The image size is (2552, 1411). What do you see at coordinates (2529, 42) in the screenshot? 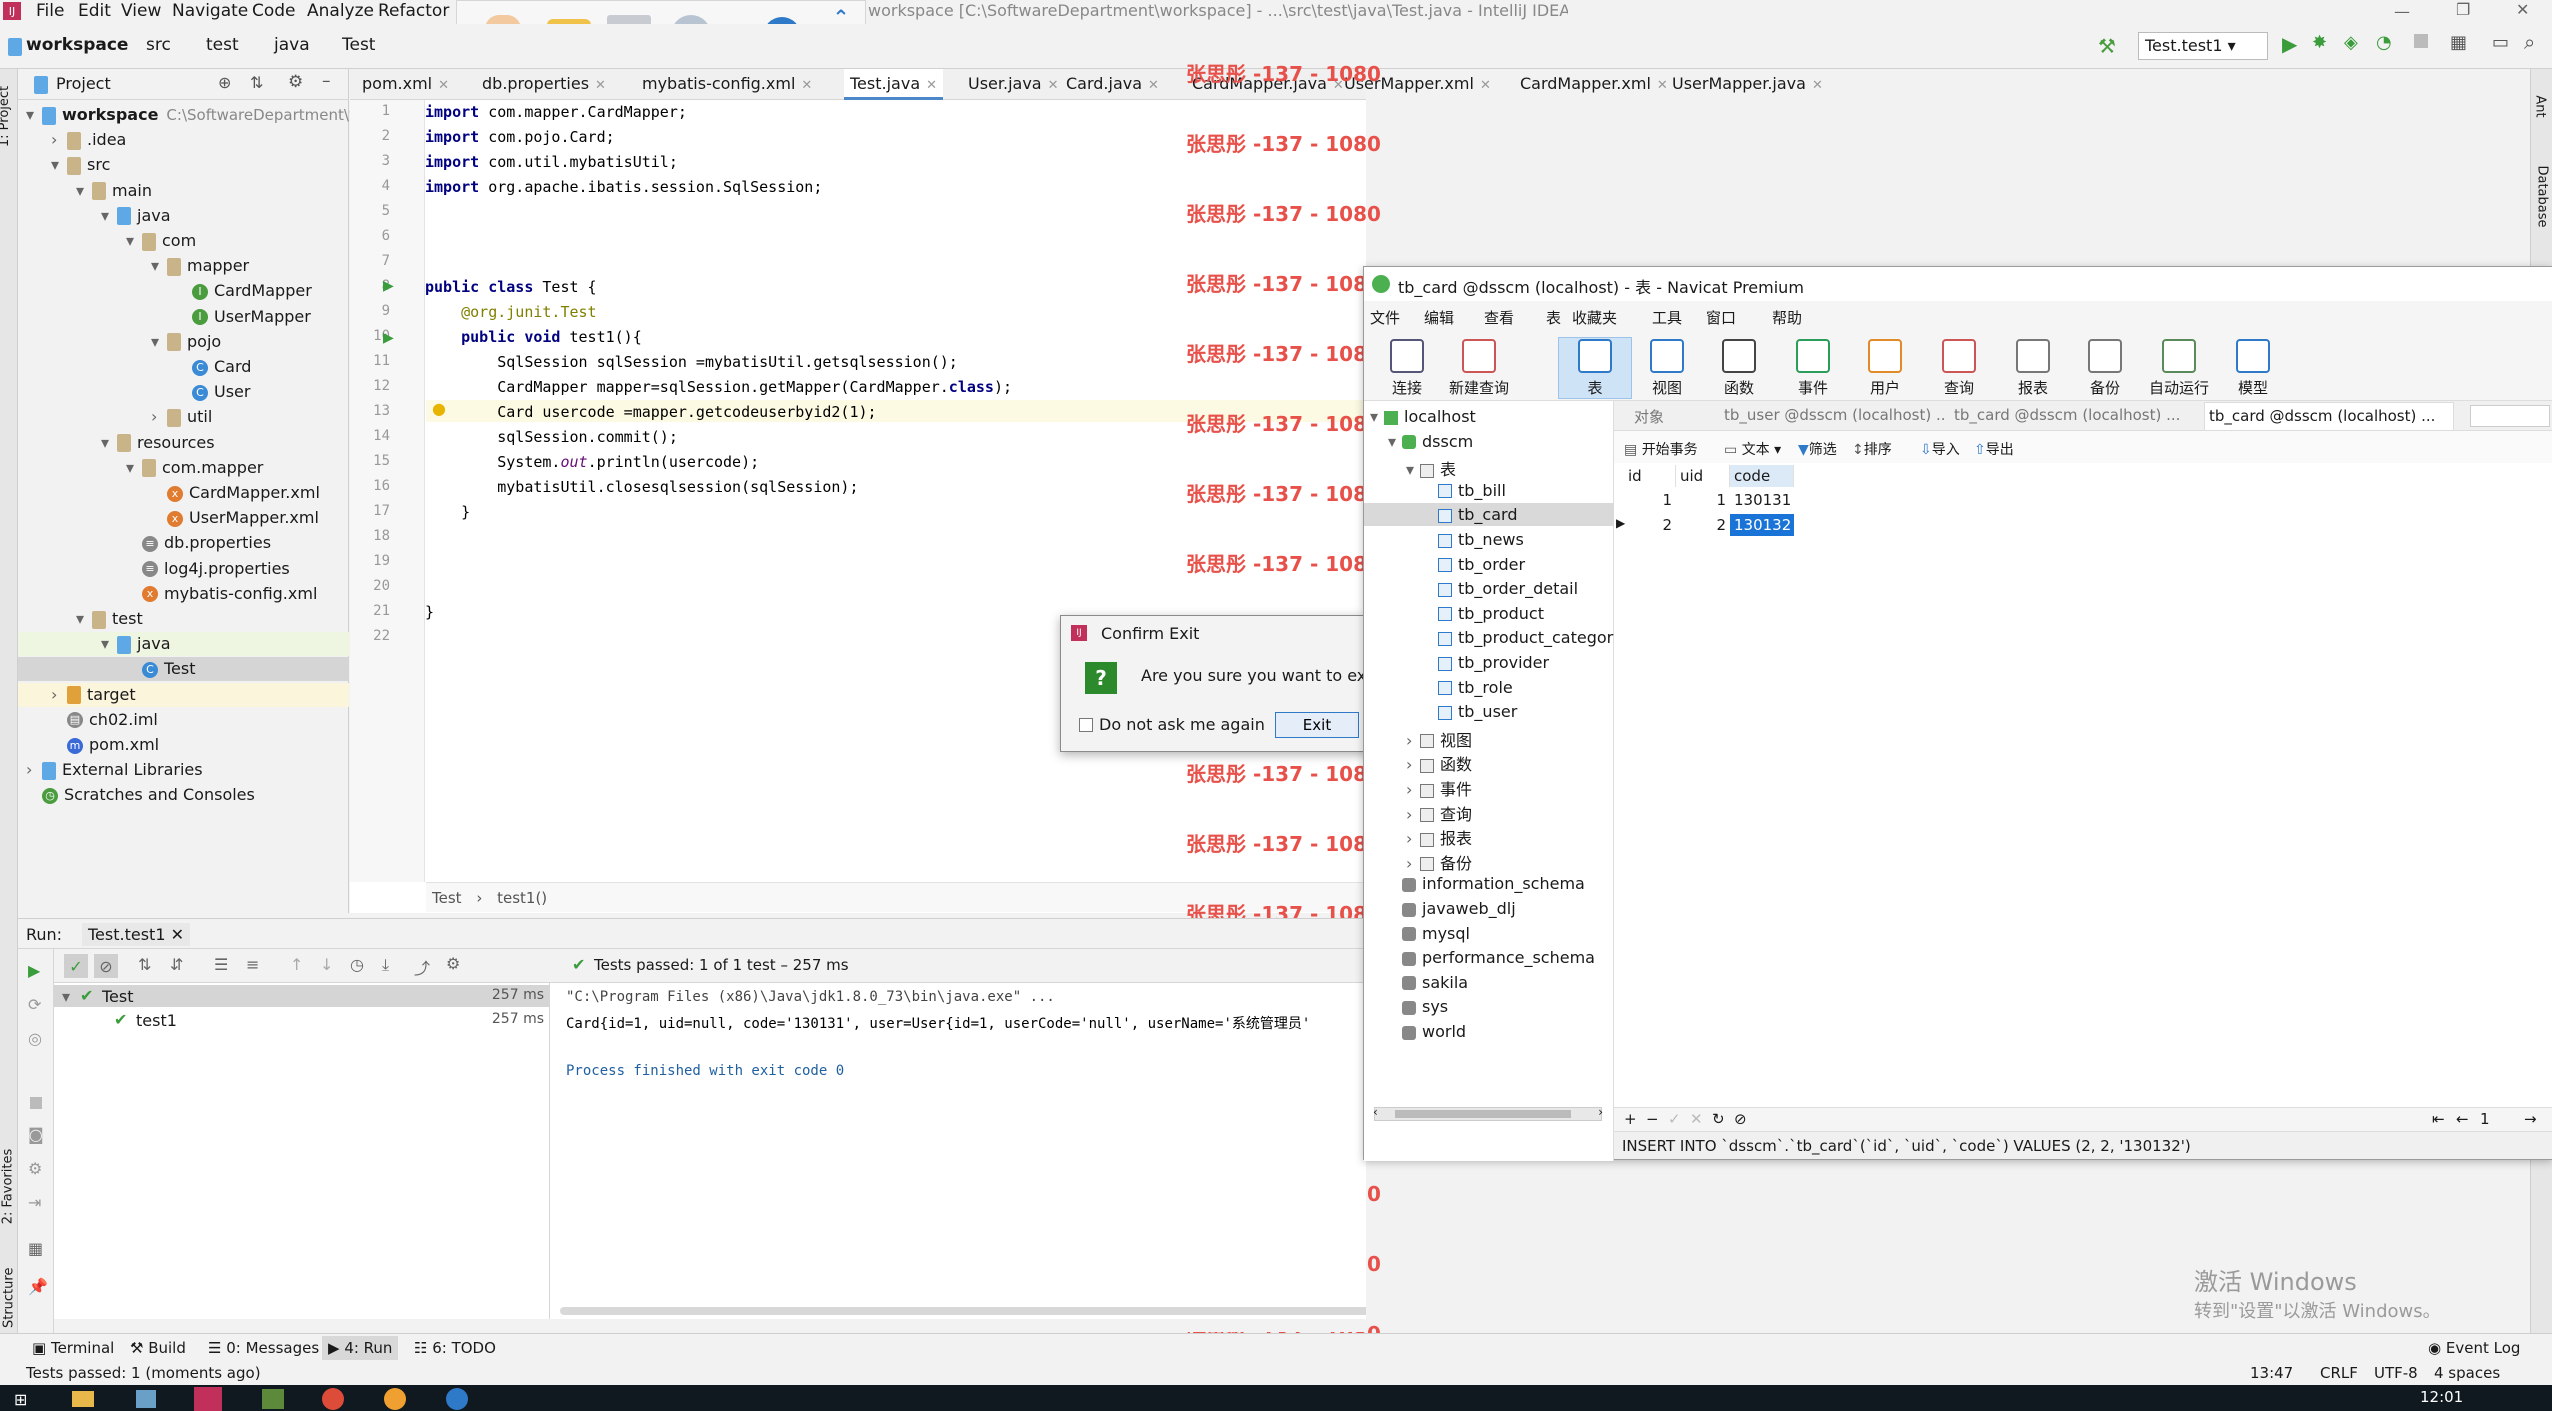
I see `search-icon: ⌕` at bounding box center [2529, 42].